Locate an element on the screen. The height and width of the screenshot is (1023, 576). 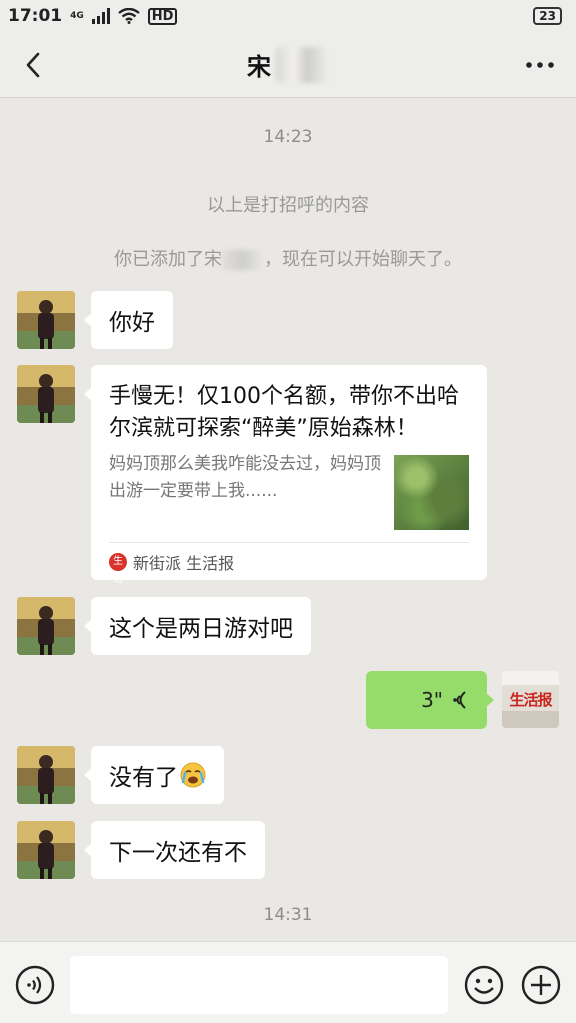
voice-wave-icon is located at coordinates (459, 700).